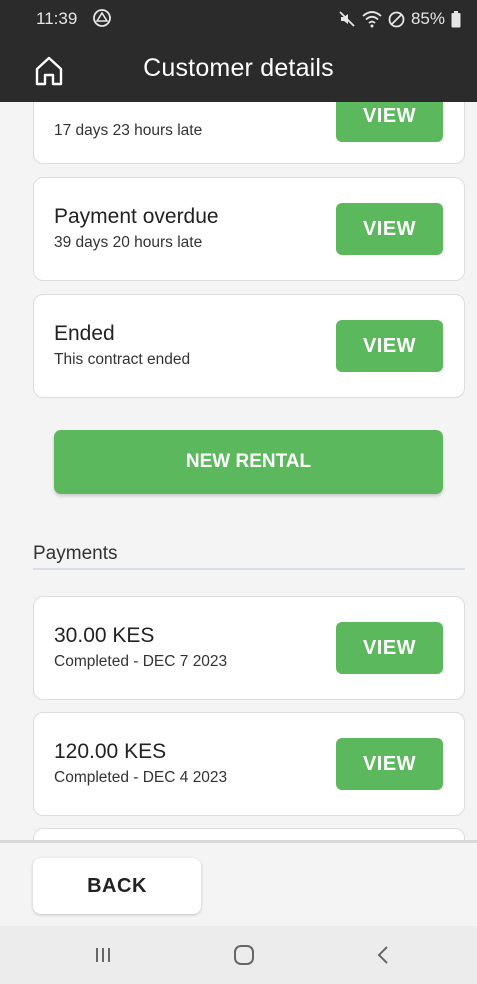  What do you see at coordinates (249, 569) in the screenshot?
I see `divider` at bounding box center [249, 569].